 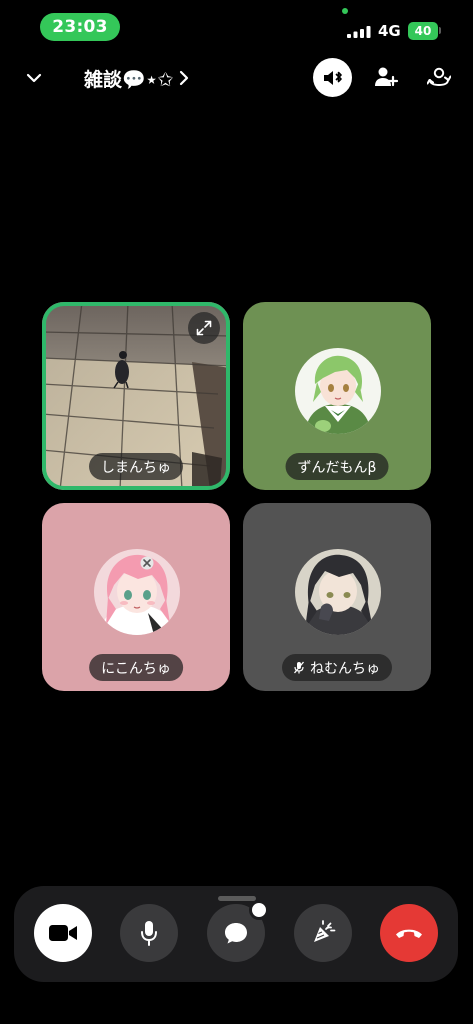 I want to click on participant-tile-nemunchu: ねむんちゅ, so click(x=337, y=597).